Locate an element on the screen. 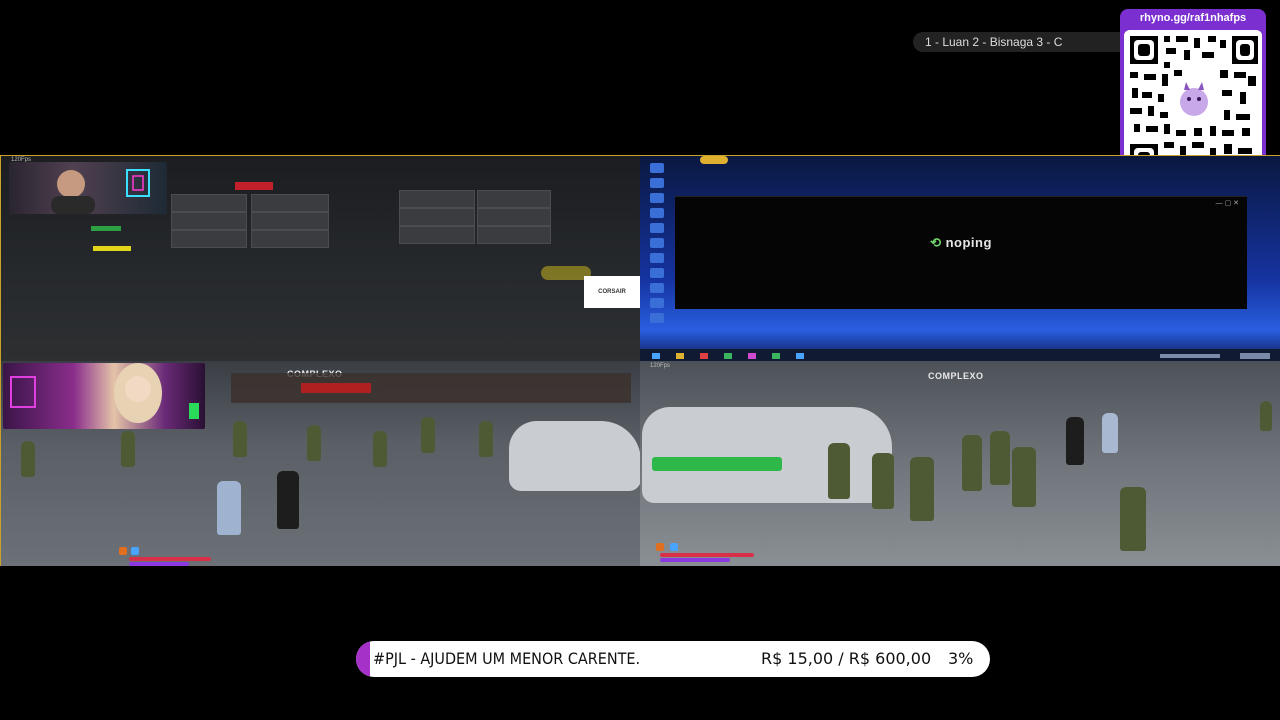 Image resolution: width=1280 pixels, height=720 pixels. noping-logo: ⟲ noping is located at coordinates (961, 243).